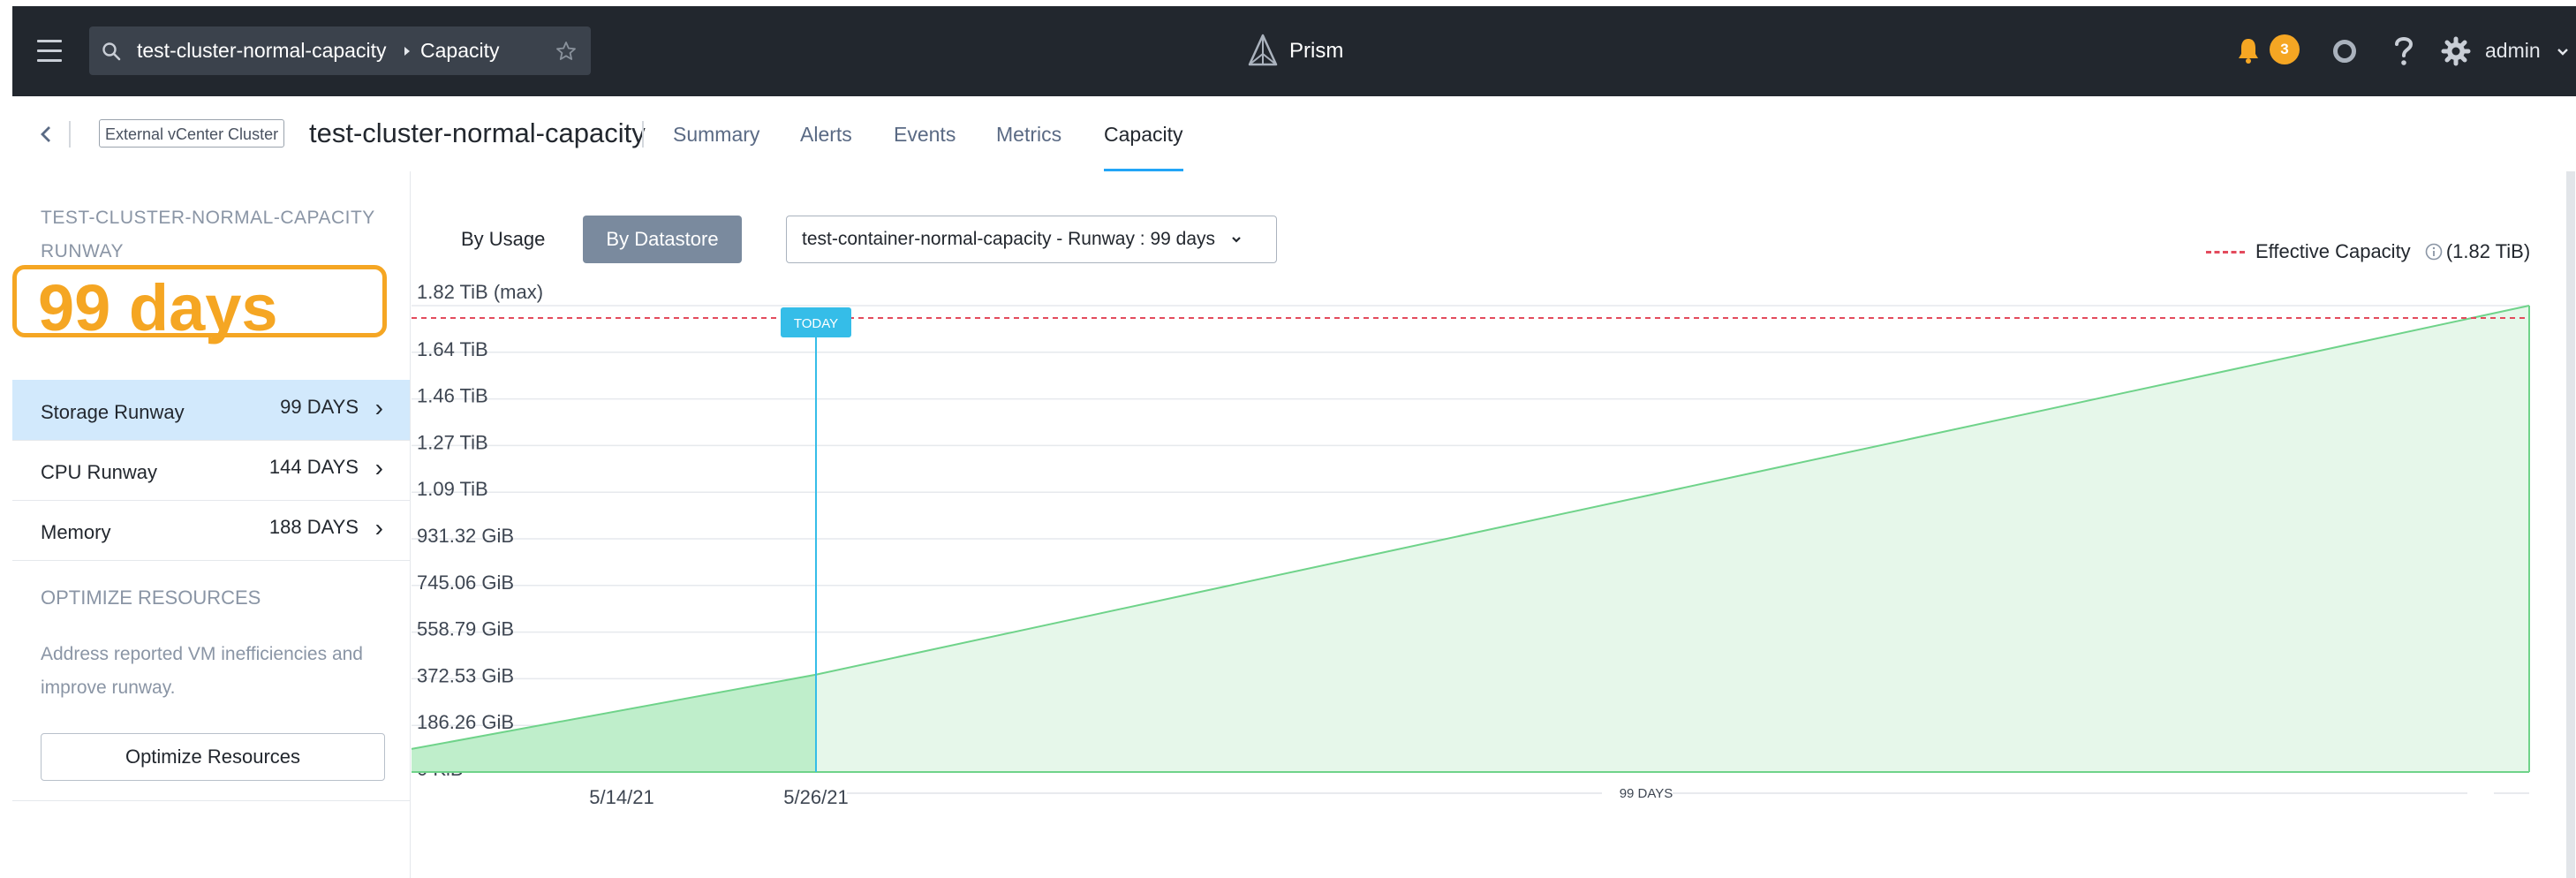 Image resolution: width=2576 pixels, height=878 pixels. Describe the element at coordinates (211, 470) in the screenshot. I see `sidebar-item-cpu-runway: CPU Runway 144 DAYS ›` at that location.